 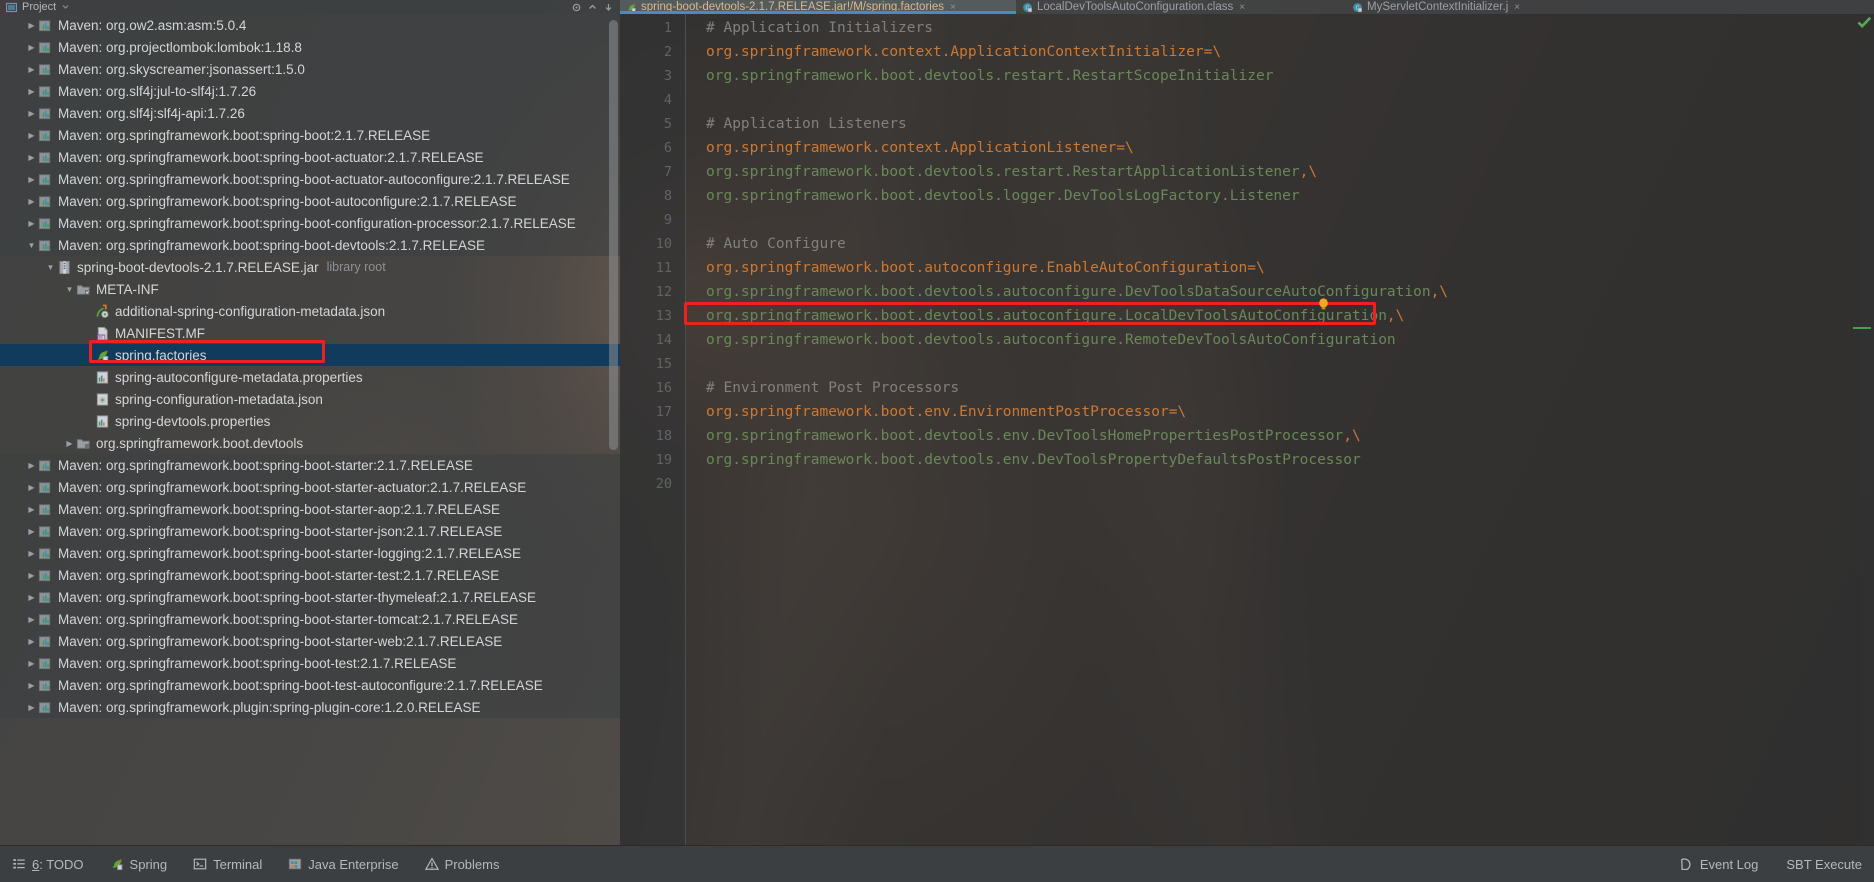 I want to click on code-line: 4, so click(x=1247, y=100).